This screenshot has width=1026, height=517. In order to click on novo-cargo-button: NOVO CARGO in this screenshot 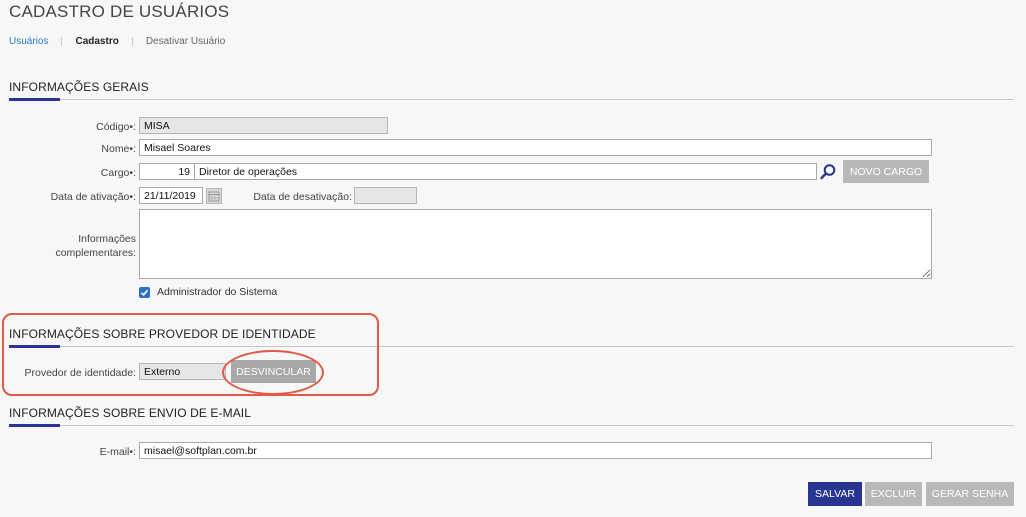, I will do `click(886, 171)`.